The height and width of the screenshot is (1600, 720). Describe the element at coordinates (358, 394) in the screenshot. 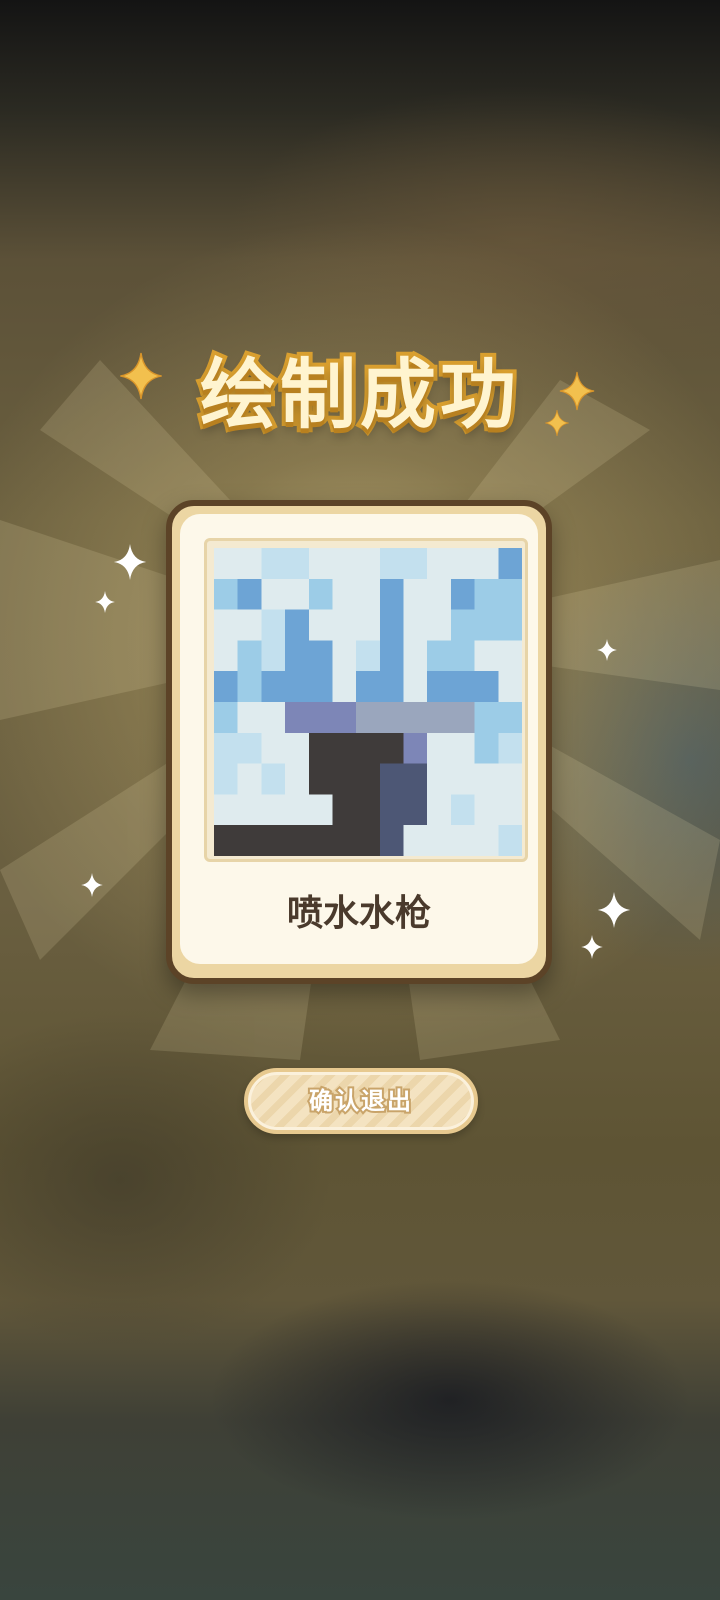

I see `success-title: 绘制成功` at that location.